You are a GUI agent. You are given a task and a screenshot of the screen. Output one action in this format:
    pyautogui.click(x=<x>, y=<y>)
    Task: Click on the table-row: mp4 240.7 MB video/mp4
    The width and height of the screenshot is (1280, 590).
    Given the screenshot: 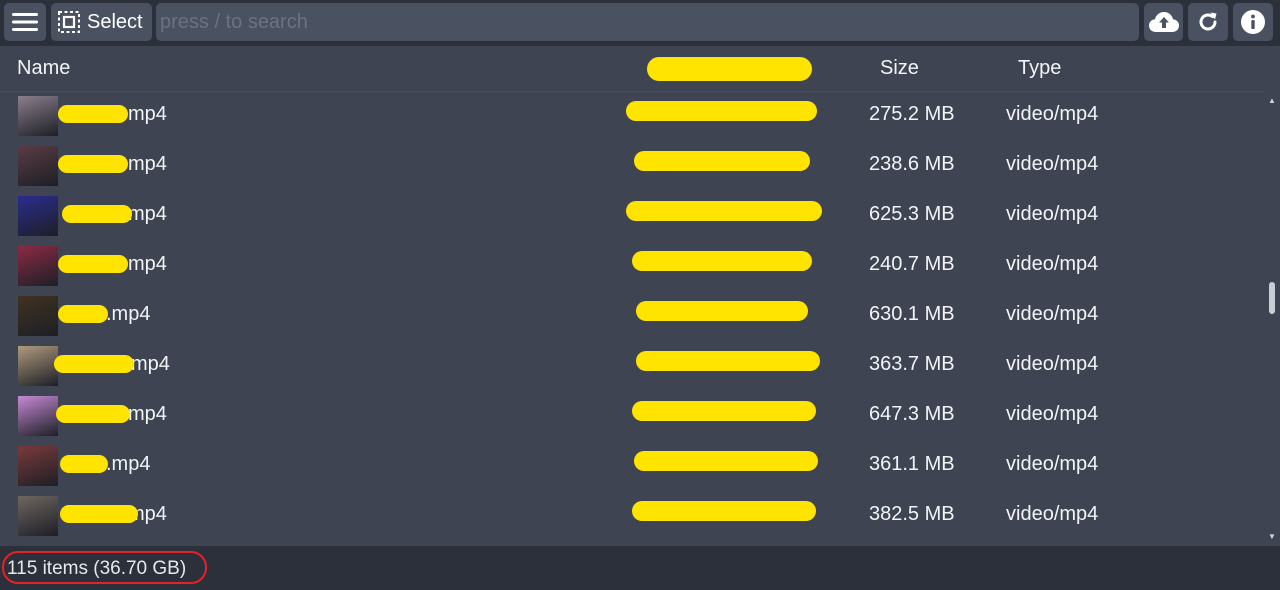 What is the action you would take?
    pyautogui.click(x=632, y=266)
    